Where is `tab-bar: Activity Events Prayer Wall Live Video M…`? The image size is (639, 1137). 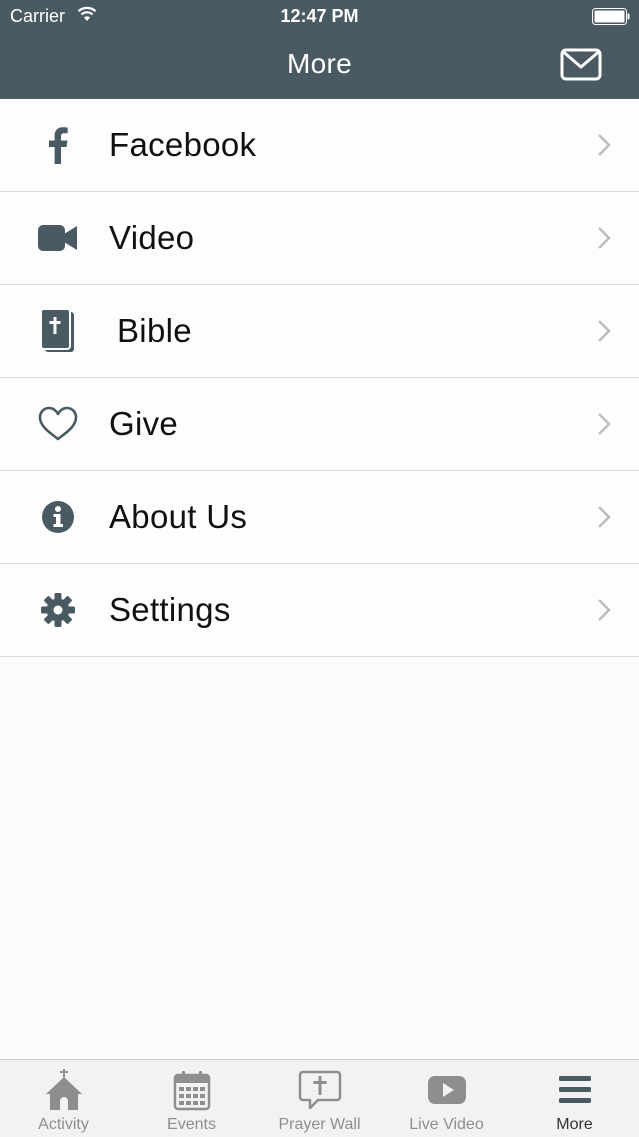 tab-bar: Activity Events Prayer Wall Live Video M… is located at coordinates (319, 1098).